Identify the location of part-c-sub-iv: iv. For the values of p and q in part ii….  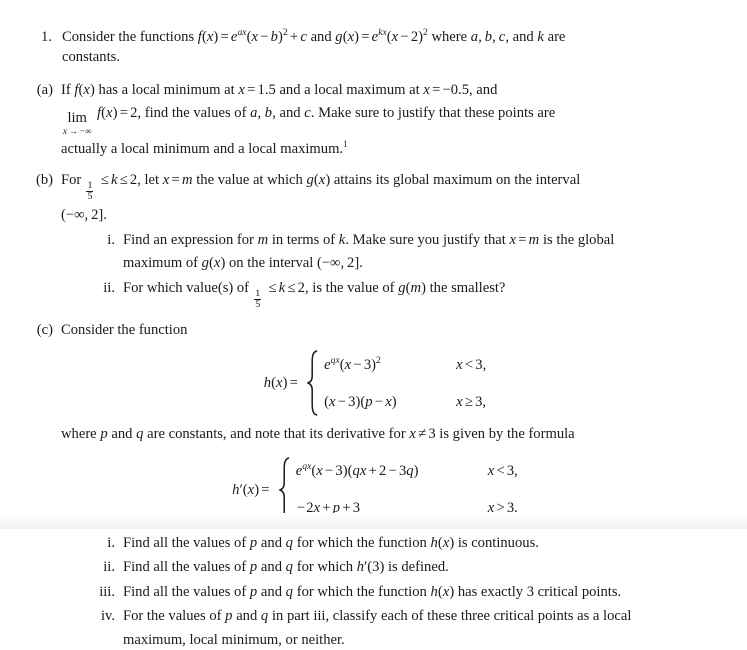
(389, 628).